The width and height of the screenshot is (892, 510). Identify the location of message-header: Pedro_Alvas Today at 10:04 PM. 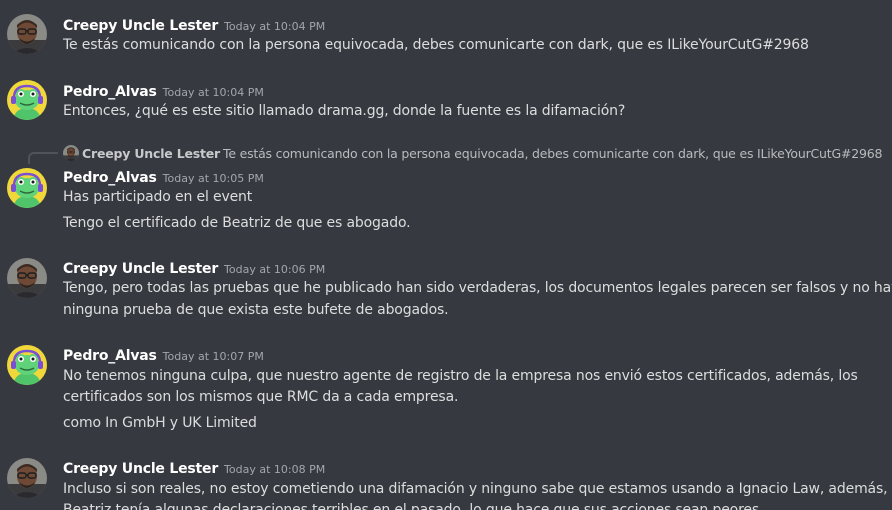
(163, 90).